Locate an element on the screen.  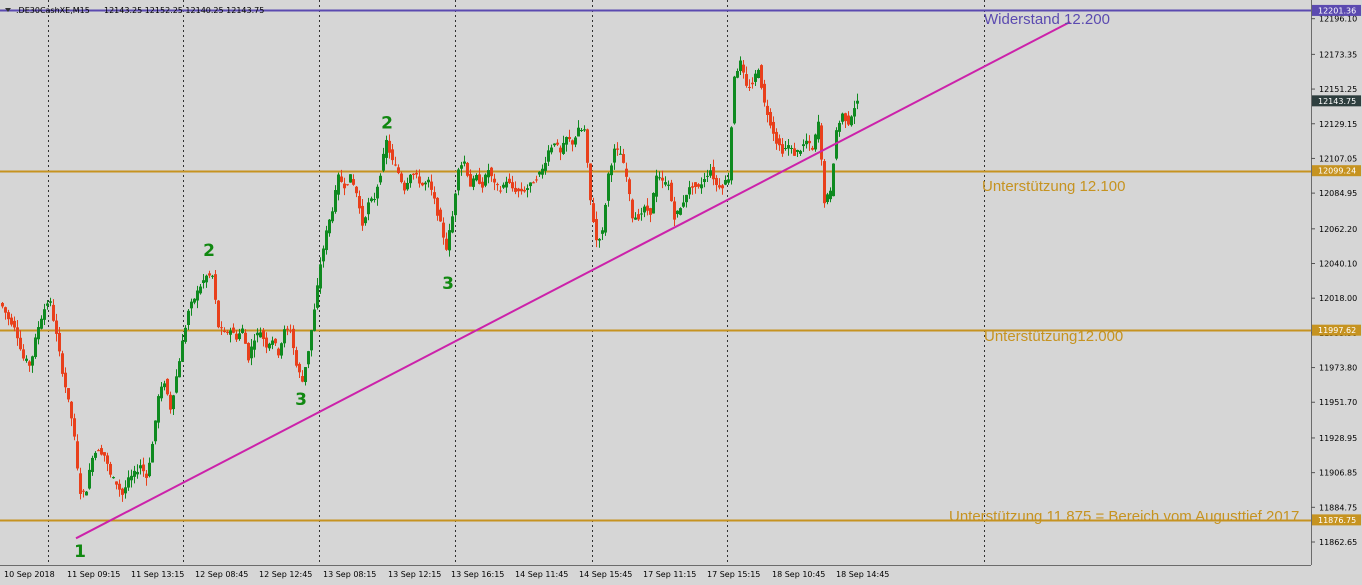
y-tick-label: 12084.95 is located at coordinates (1338, 193).